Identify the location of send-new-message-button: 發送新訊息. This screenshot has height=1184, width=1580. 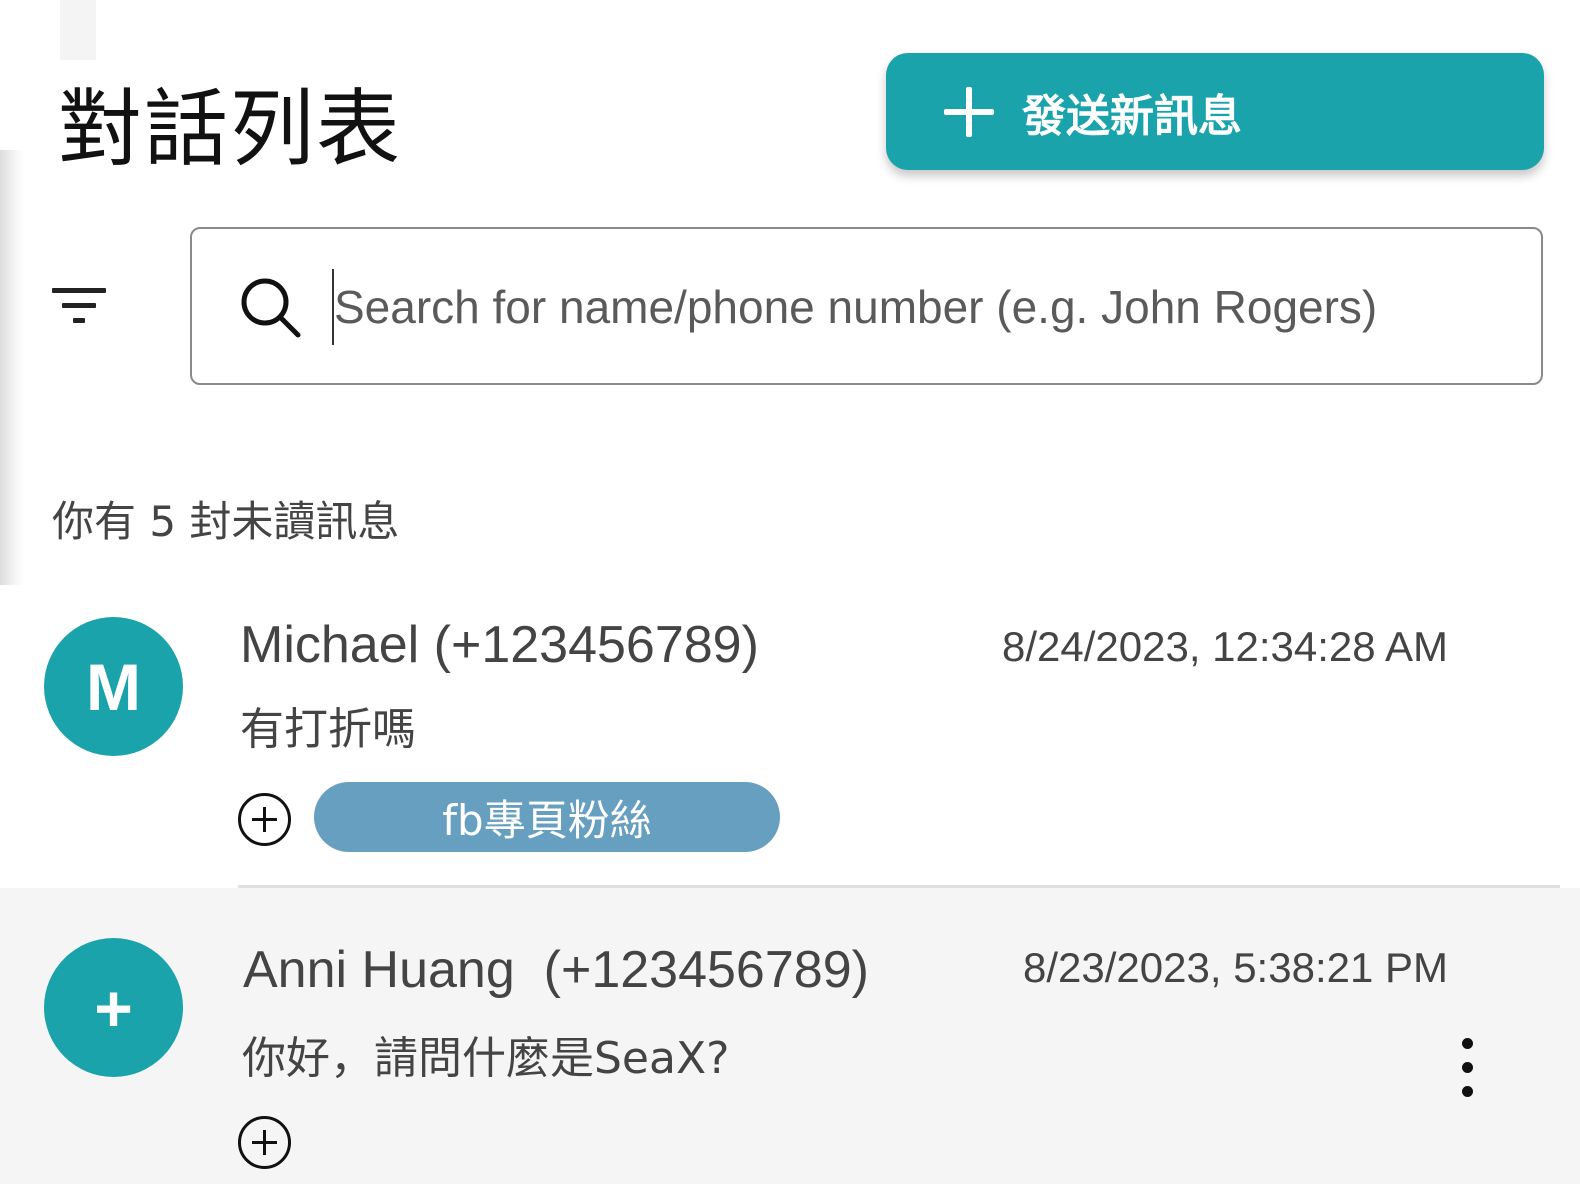
(1215, 111).